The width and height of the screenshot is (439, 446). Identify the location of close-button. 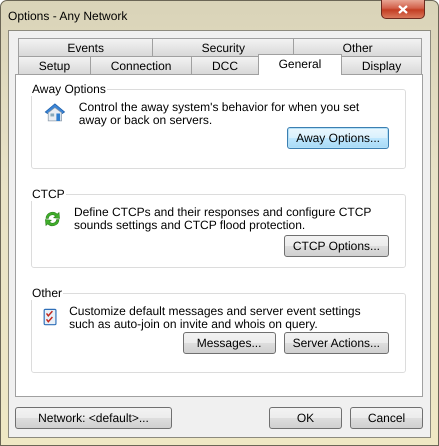
(403, 9).